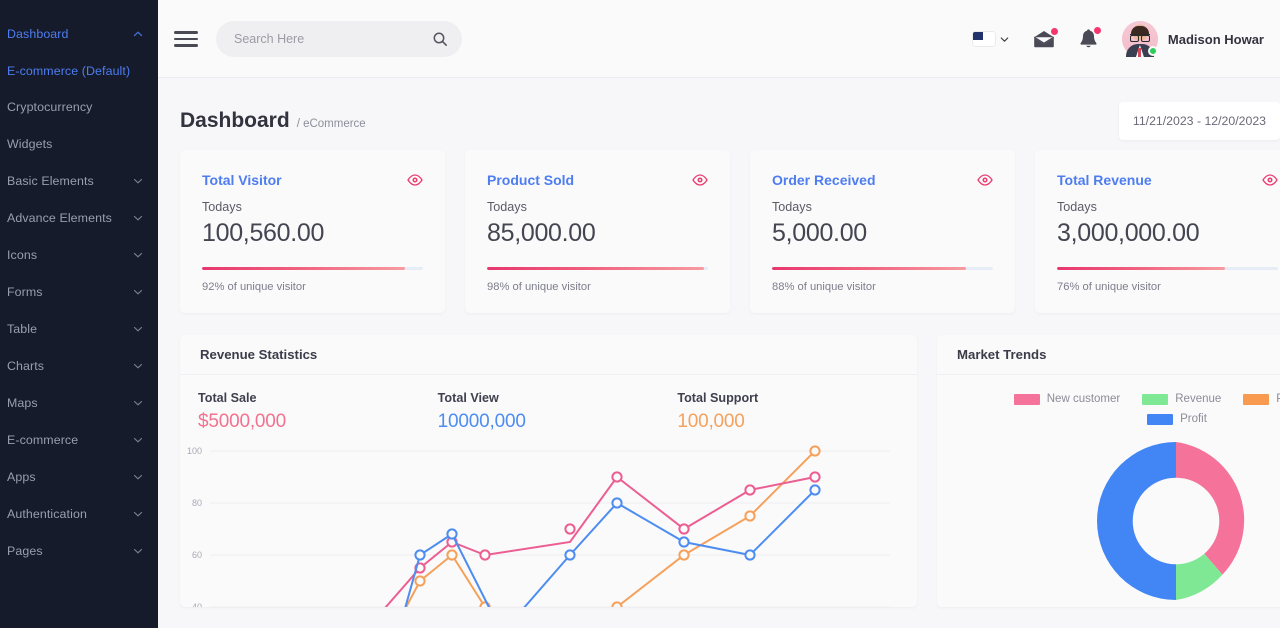 The image size is (1280, 628). Describe the element at coordinates (197, 604) in the screenshot. I see `svg-text: 40` at that location.